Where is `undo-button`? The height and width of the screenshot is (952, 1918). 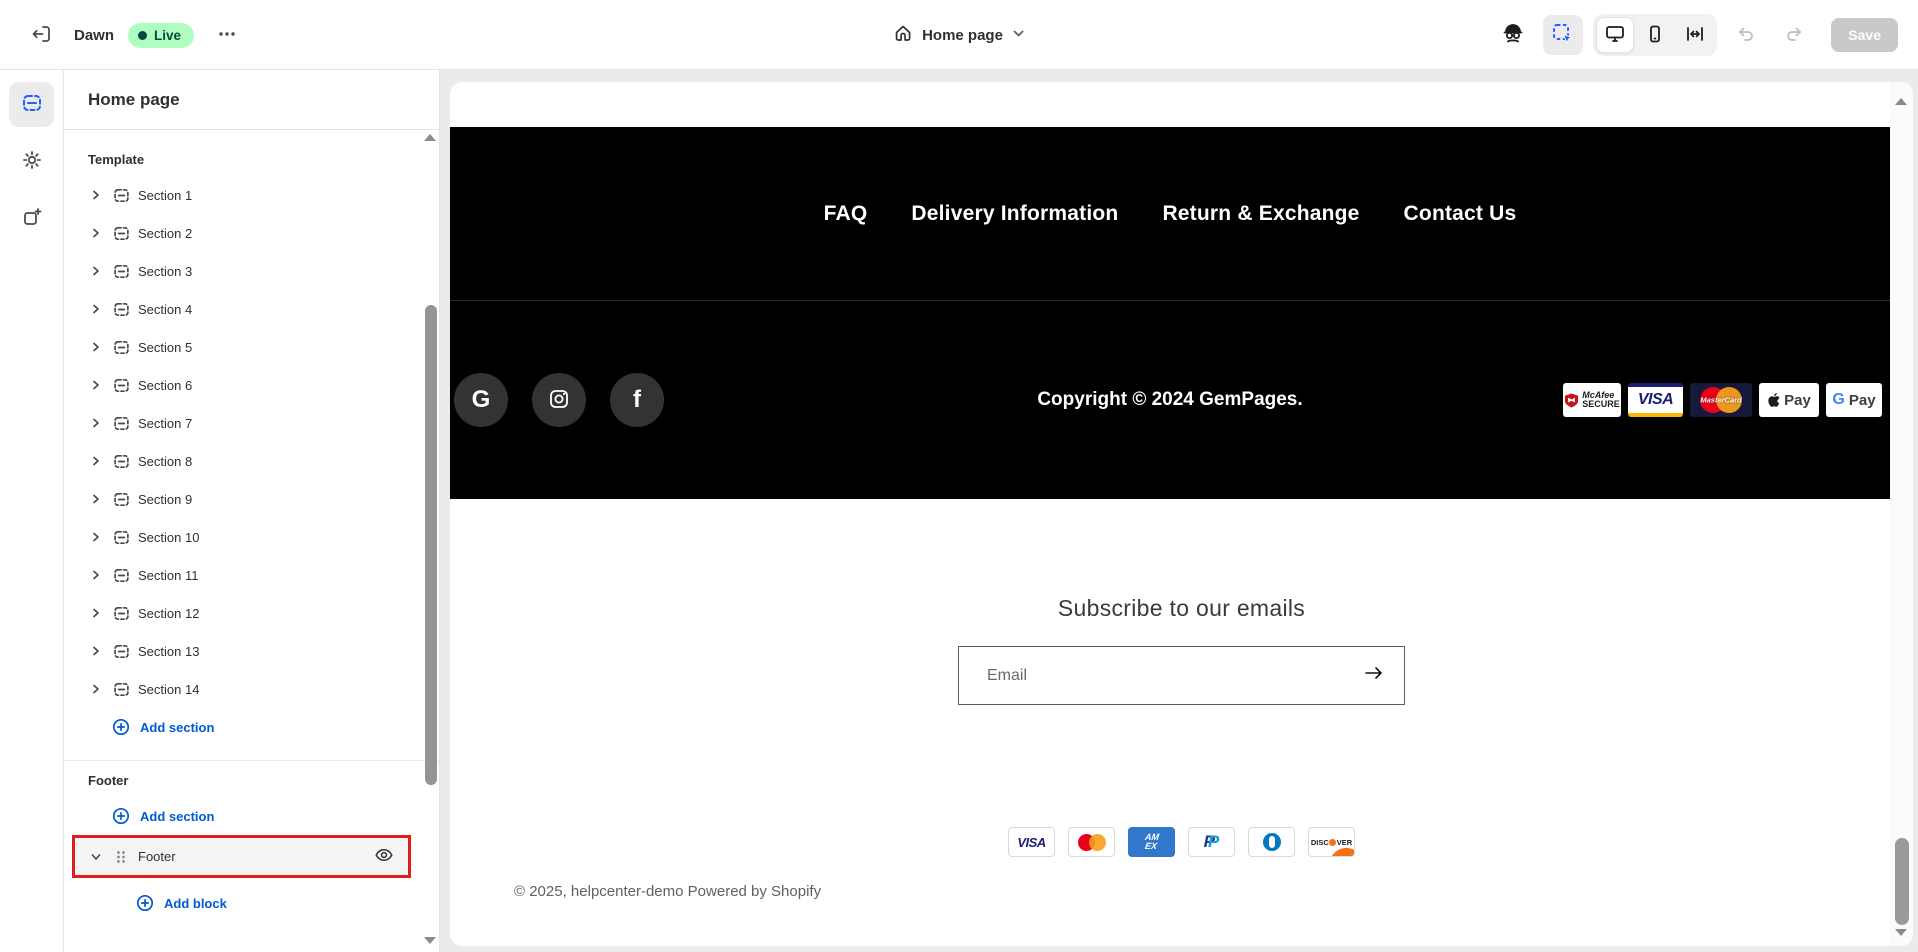 undo-button is located at coordinates (1746, 35).